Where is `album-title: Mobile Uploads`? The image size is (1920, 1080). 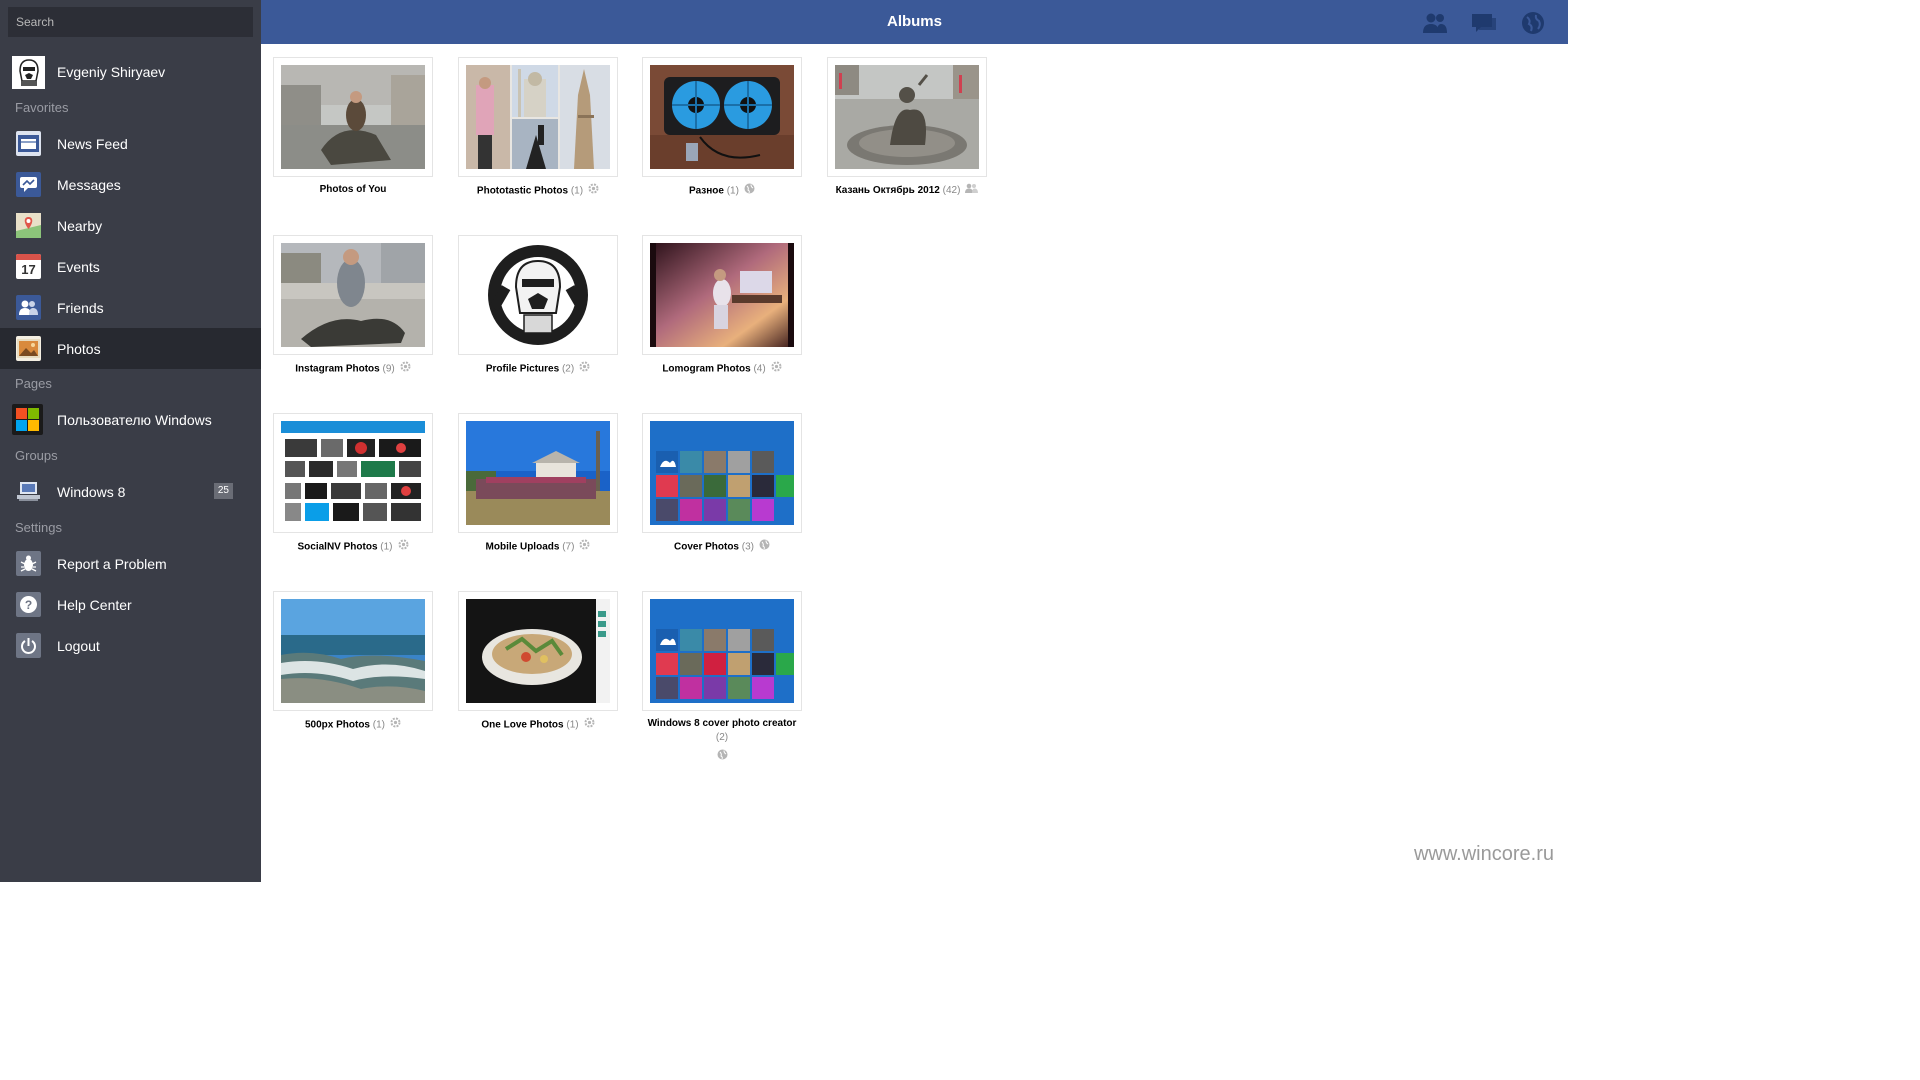 album-title: Mobile Uploads is located at coordinates (522, 547).